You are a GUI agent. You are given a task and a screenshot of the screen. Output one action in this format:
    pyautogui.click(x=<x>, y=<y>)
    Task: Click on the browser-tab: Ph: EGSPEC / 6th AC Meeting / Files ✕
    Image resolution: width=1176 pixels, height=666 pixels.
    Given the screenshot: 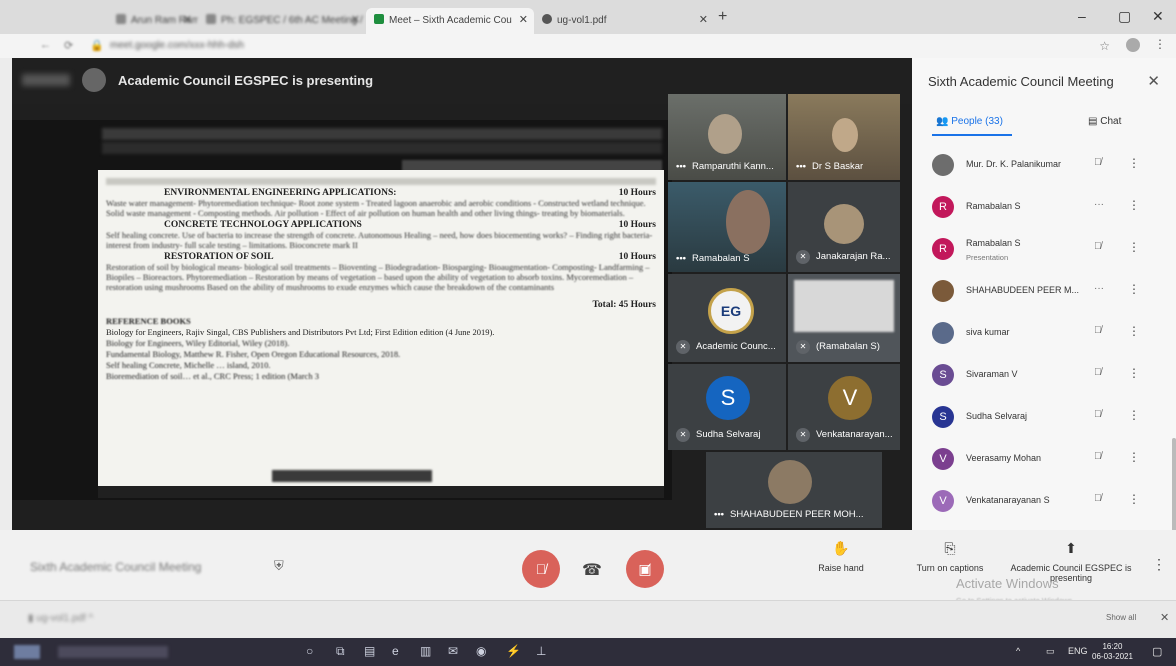 What is the action you would take?
    pyautogui.click(x=282, y=21)
    